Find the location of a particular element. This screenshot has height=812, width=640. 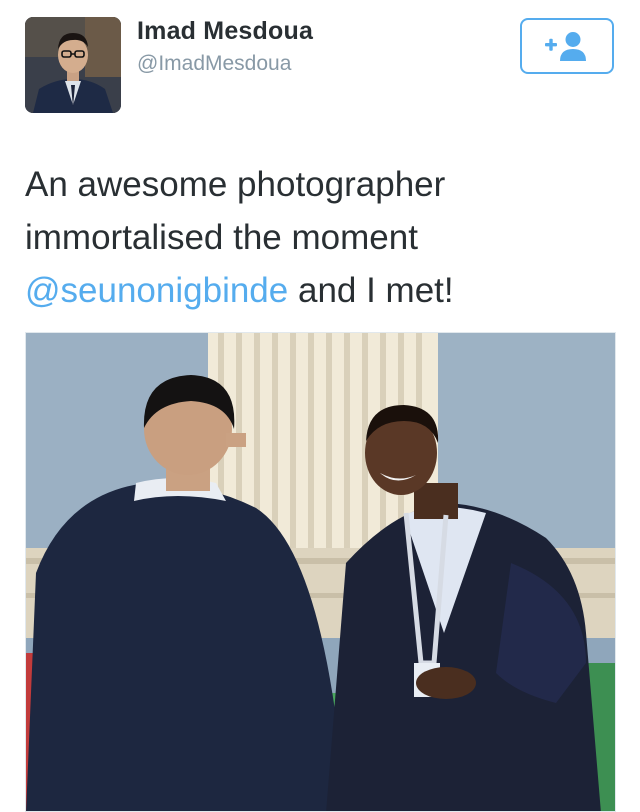

author-avatar is located at coordinates (73, 65).